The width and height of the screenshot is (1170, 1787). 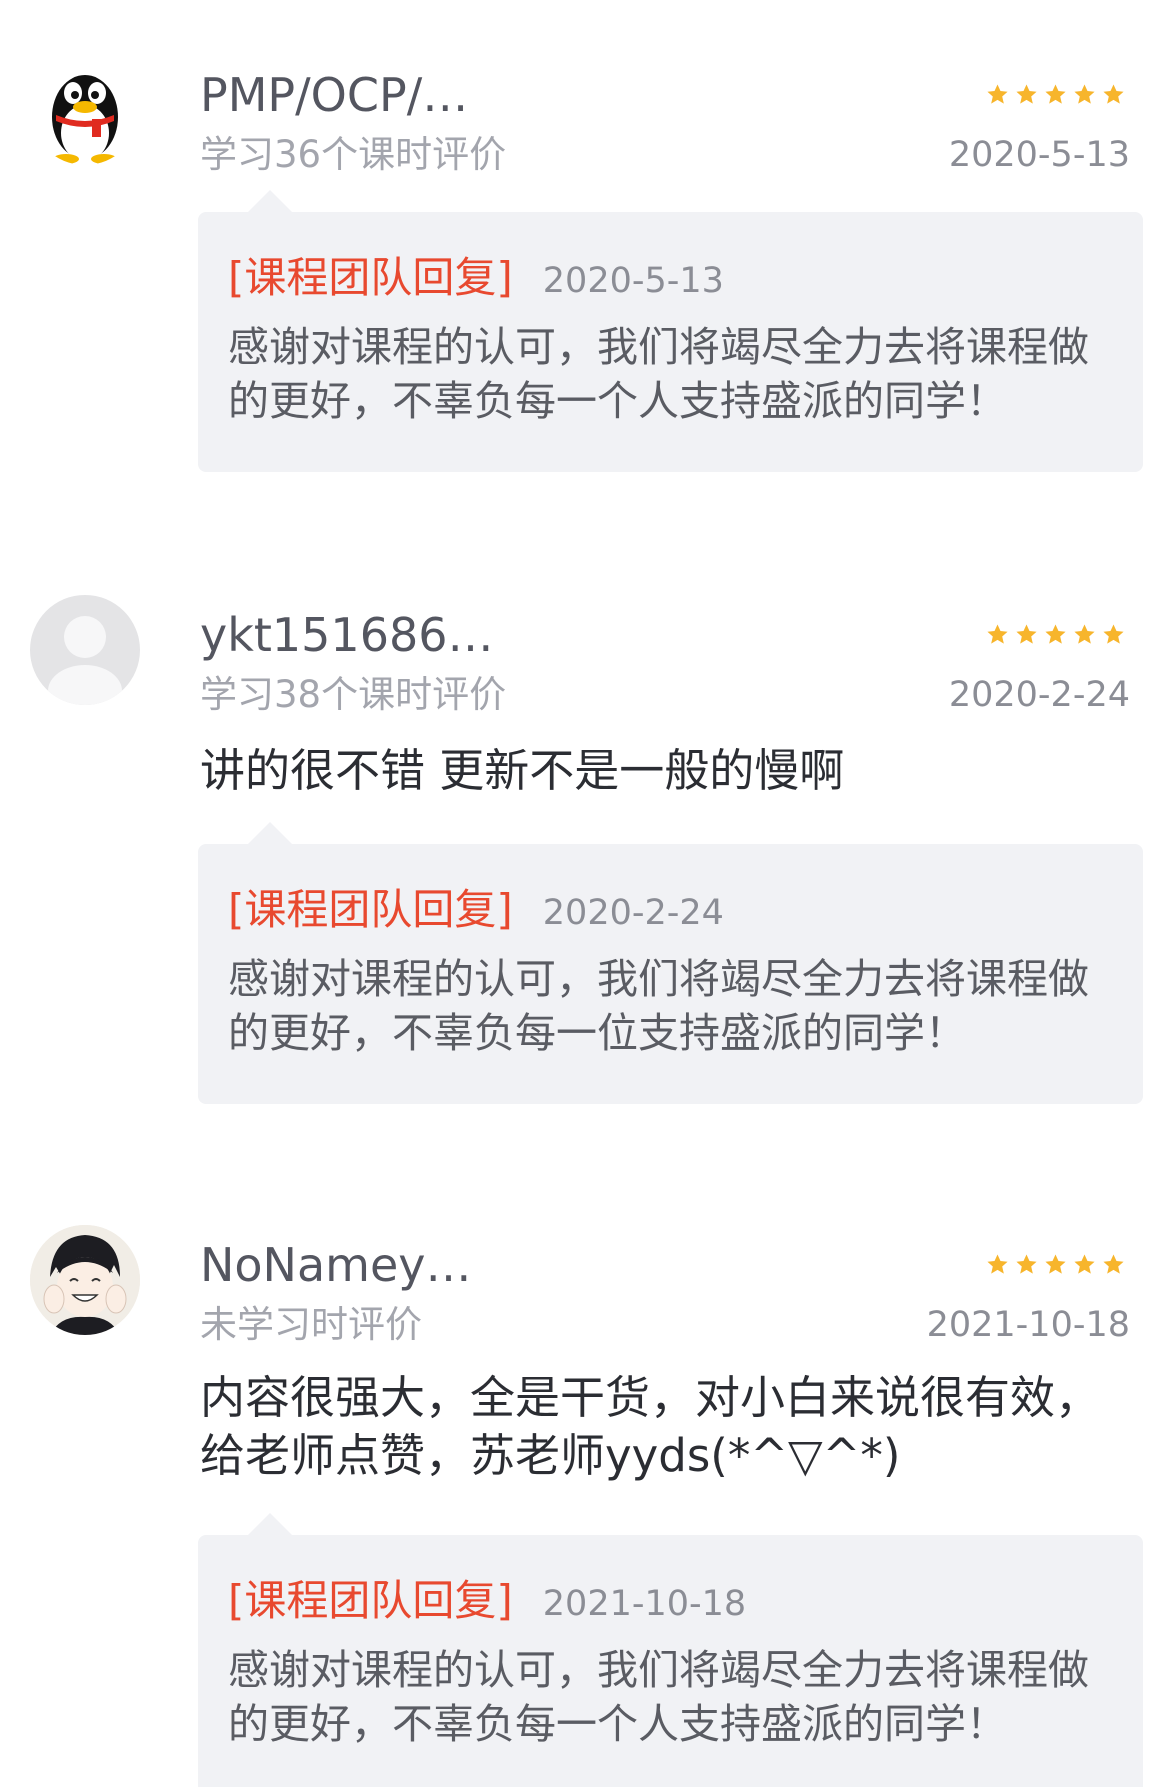 I want to click on anime-boy-icon, so click(x=85, y=1280).